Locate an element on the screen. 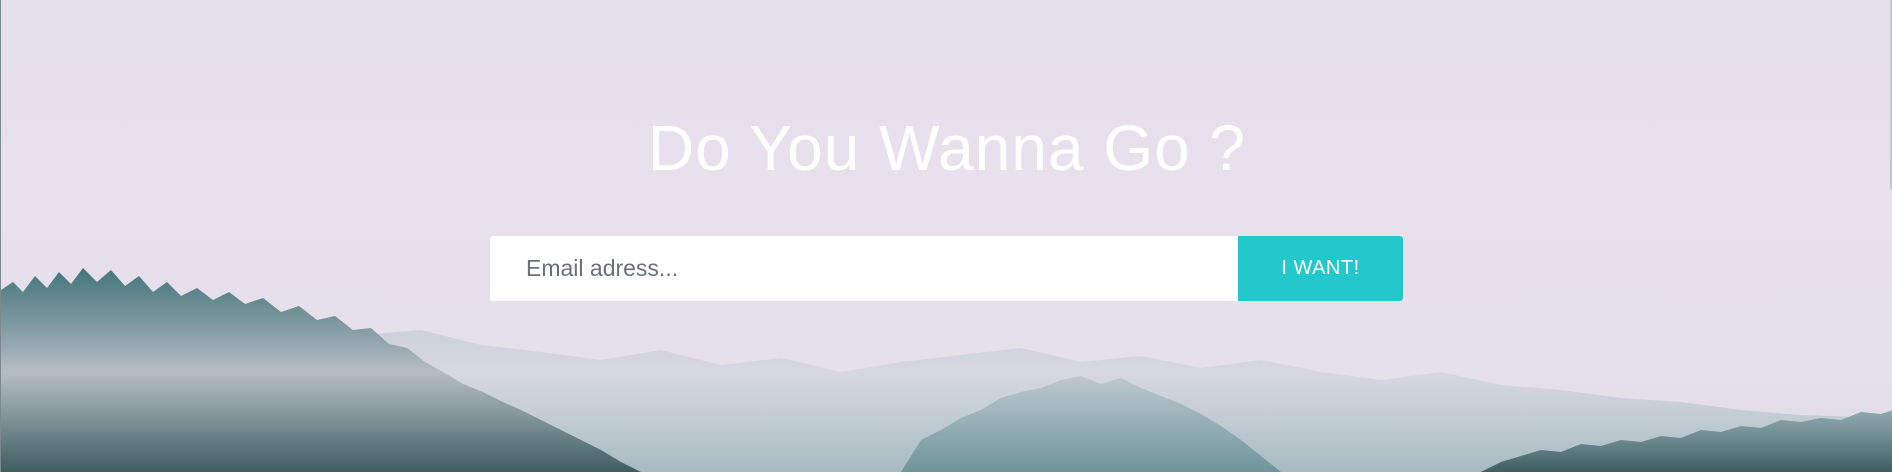 The width and height of the screenshot is (1892, 475). email-signup-form: I WANT! is located at coordinates (946, 268).